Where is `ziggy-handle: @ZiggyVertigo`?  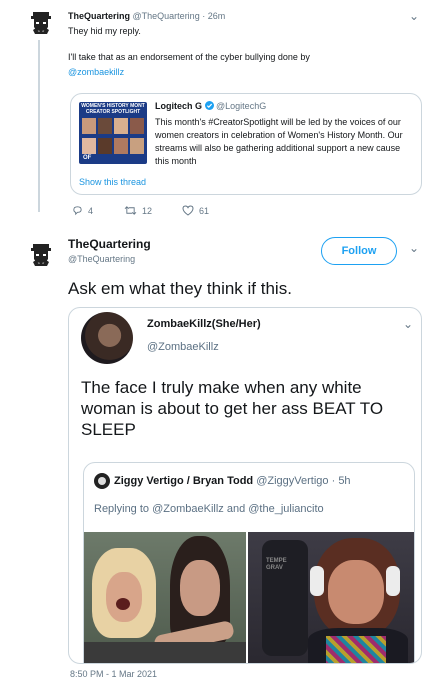 ziggy-handle: @ZiggyVertigo is located at coordinates (292, 481).